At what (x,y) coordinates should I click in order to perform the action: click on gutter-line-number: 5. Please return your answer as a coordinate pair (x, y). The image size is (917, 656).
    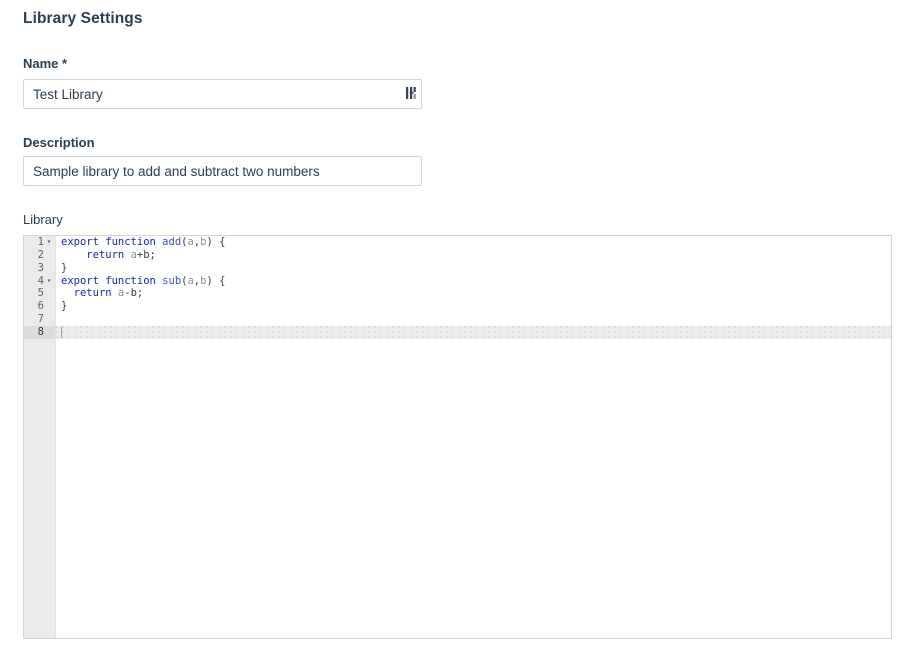
    Looking at the image, I should click on (39, 293).